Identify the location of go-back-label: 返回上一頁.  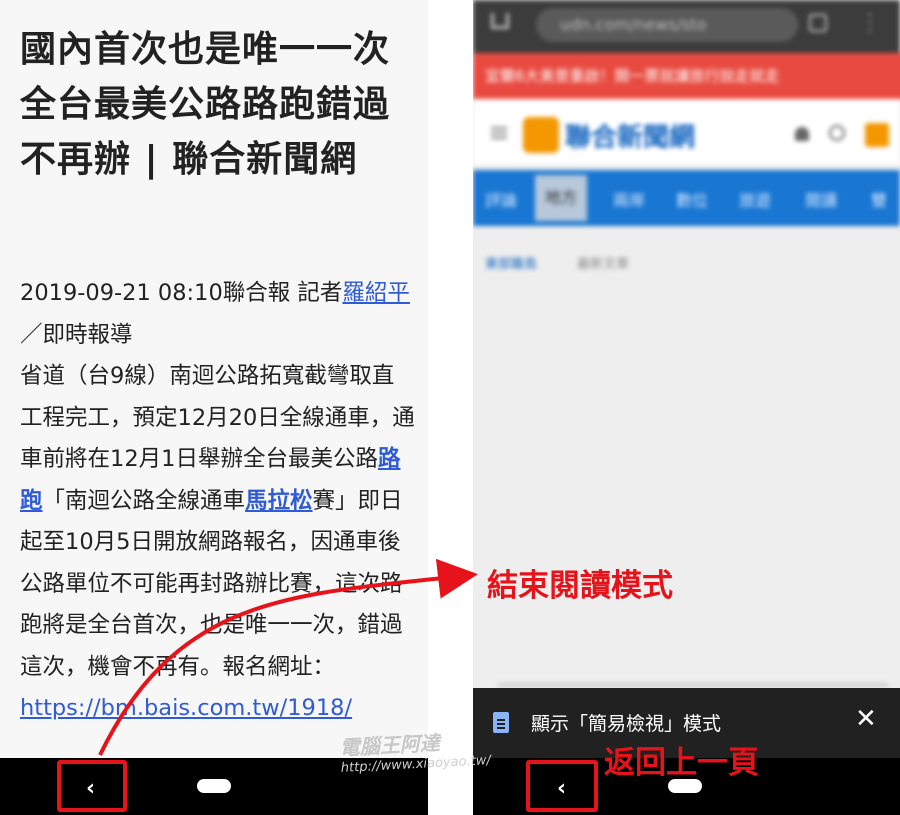
(681, 763).